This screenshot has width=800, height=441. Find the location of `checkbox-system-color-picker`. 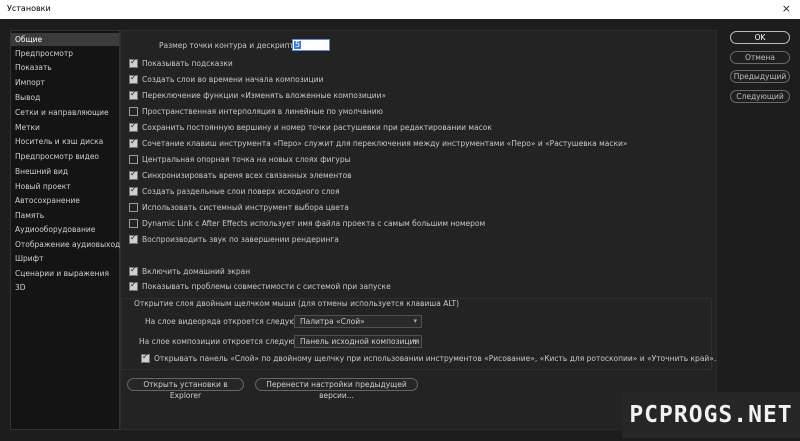

checkbox-system-color-picker is located at coordinates (133, 207).